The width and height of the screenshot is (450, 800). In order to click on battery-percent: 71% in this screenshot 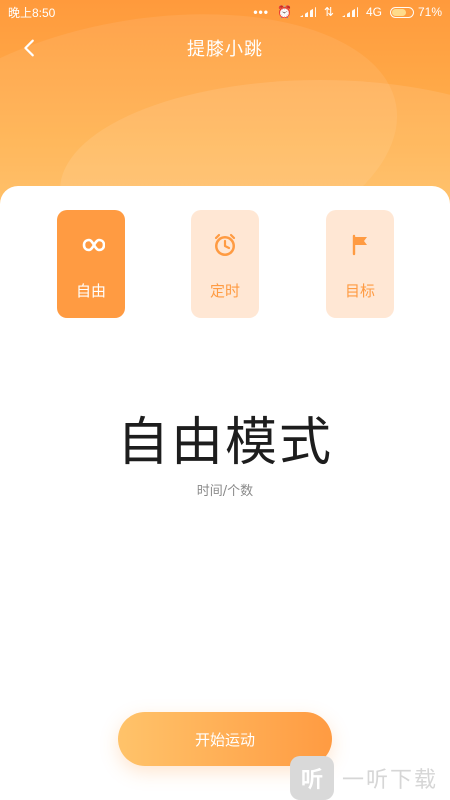, I will do `click(429, 12)`.